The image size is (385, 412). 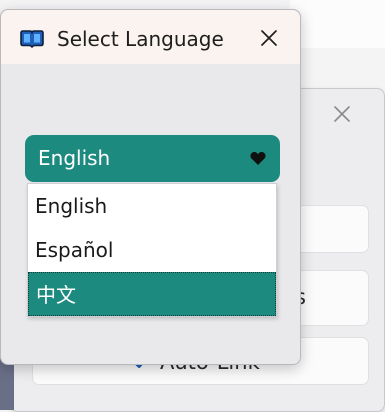 I want to click on close-button, so click(x=269, y=38).